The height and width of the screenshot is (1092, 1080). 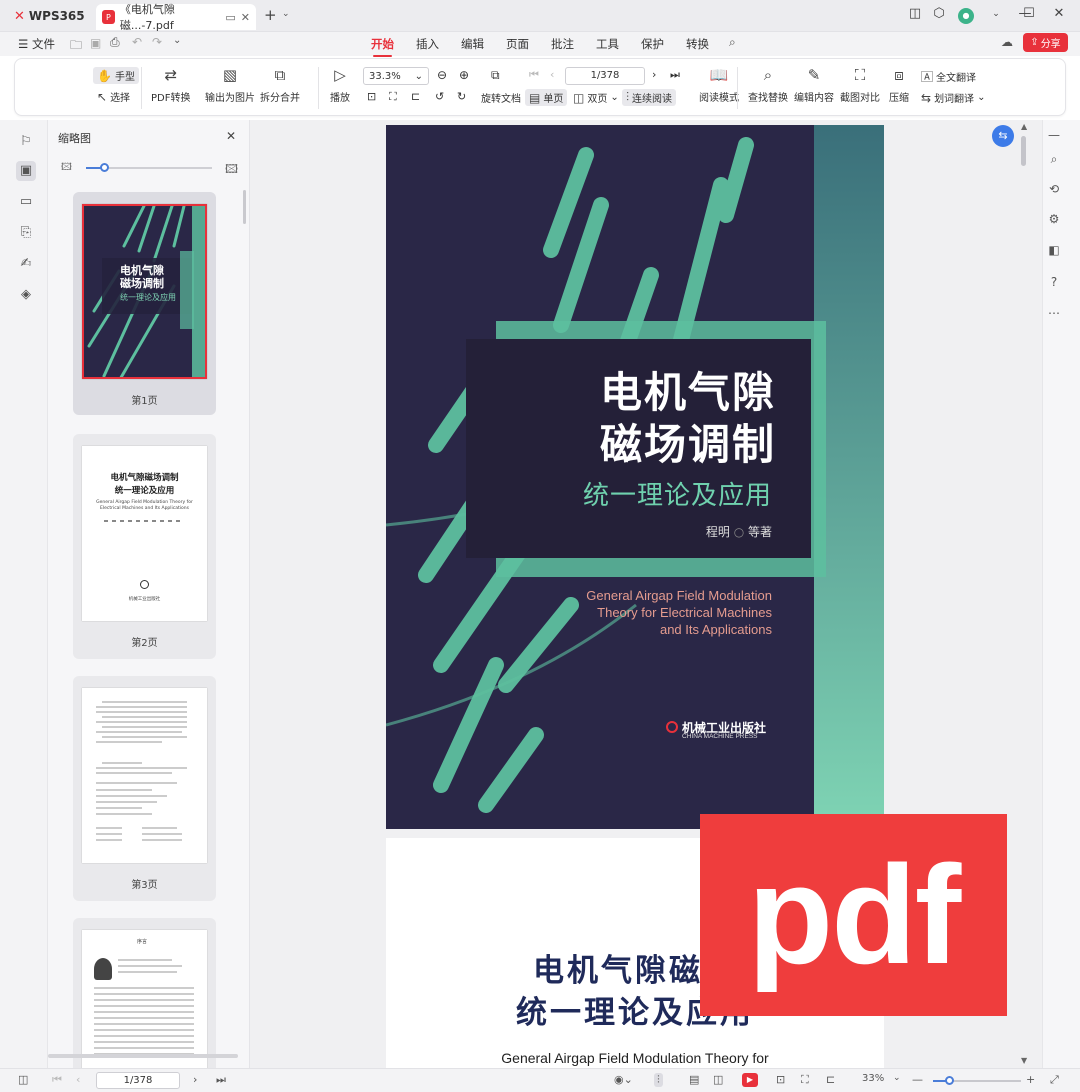 I want to click on continuous-view-icon: ⫶, so click(x=658, y=1080).